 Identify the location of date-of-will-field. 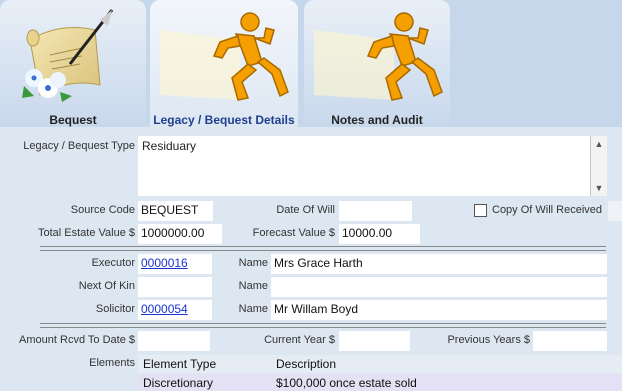
(375, 211).